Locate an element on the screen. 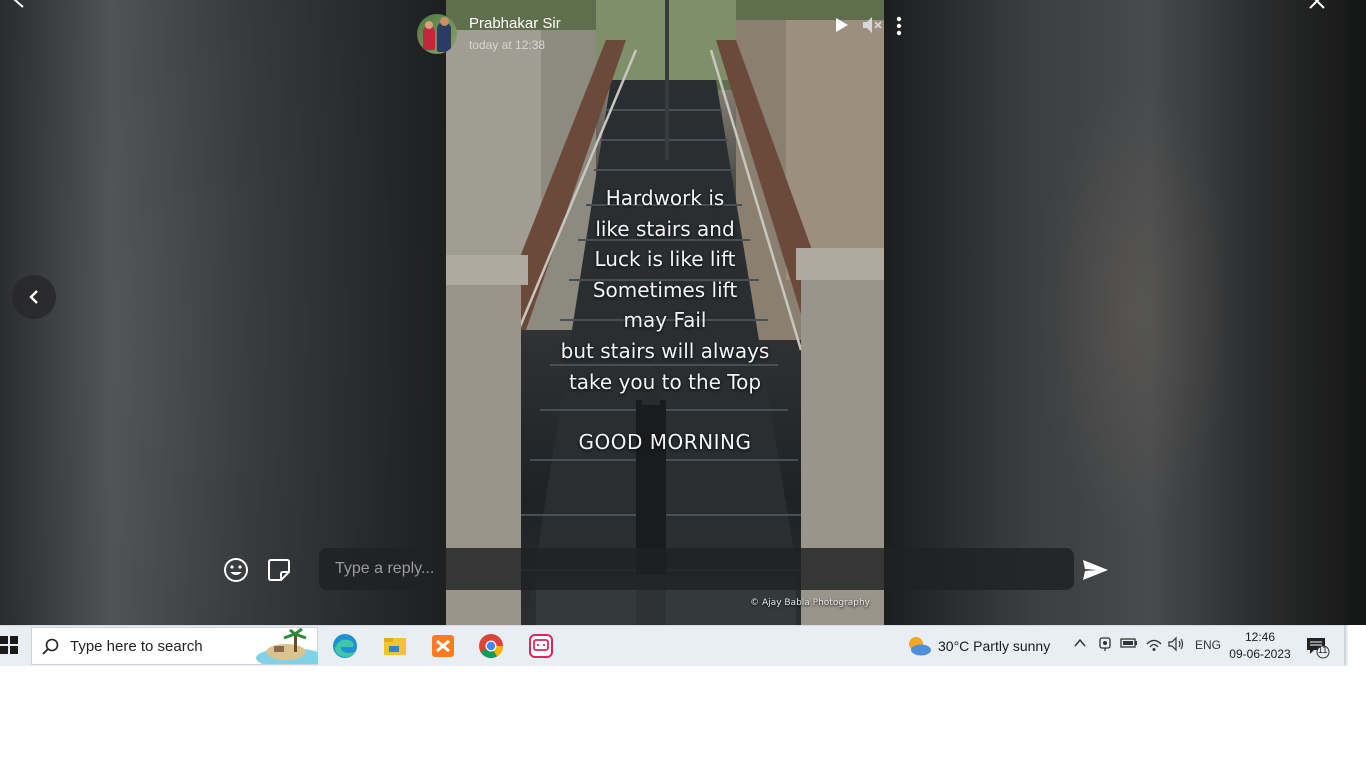 The width and height of the screenshot is (1366, 768). previous-story-button is located at coordinates (34, 297).